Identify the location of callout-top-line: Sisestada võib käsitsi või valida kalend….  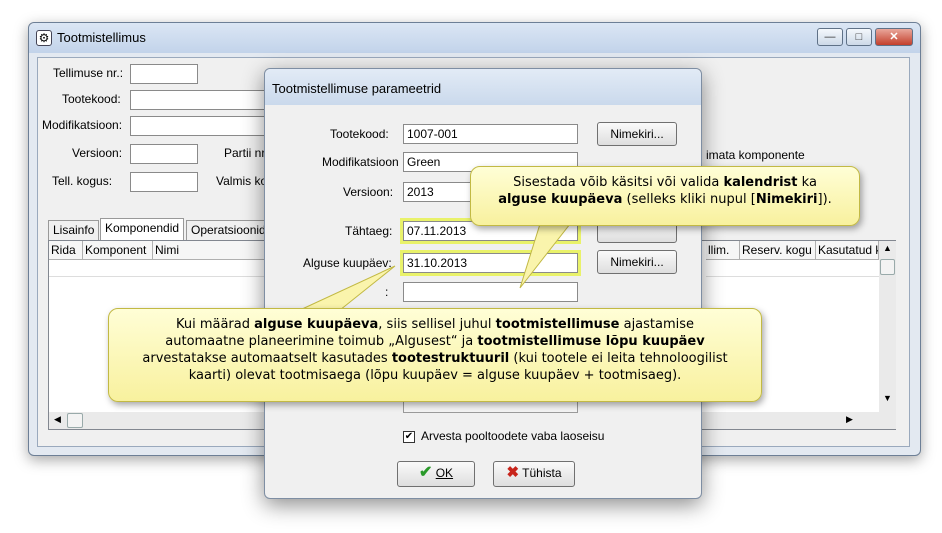
(665, 182).